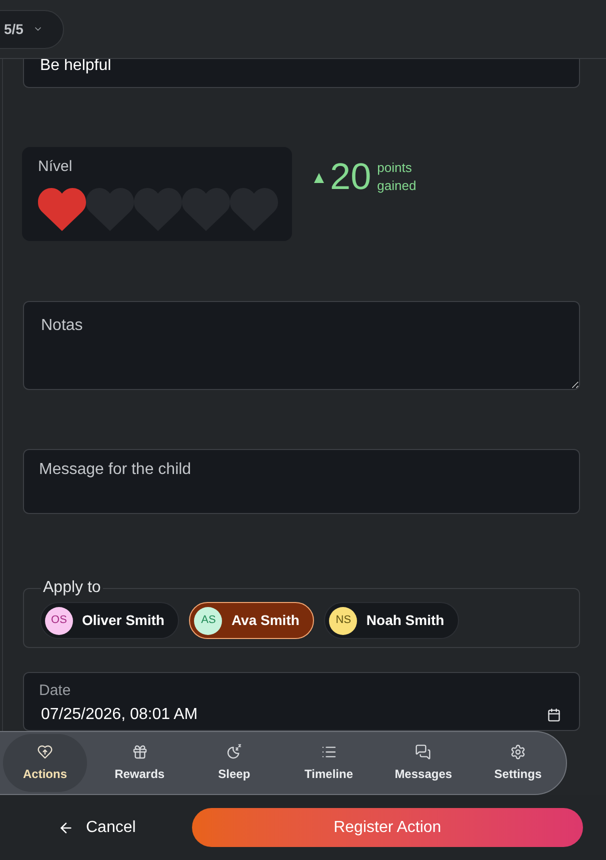 Image resolution: width=606 pixels, height=860 pixels. Describe the element at coordinates (234, 763) in the screenshot. I see `nav-tab: Sleep` at that location.